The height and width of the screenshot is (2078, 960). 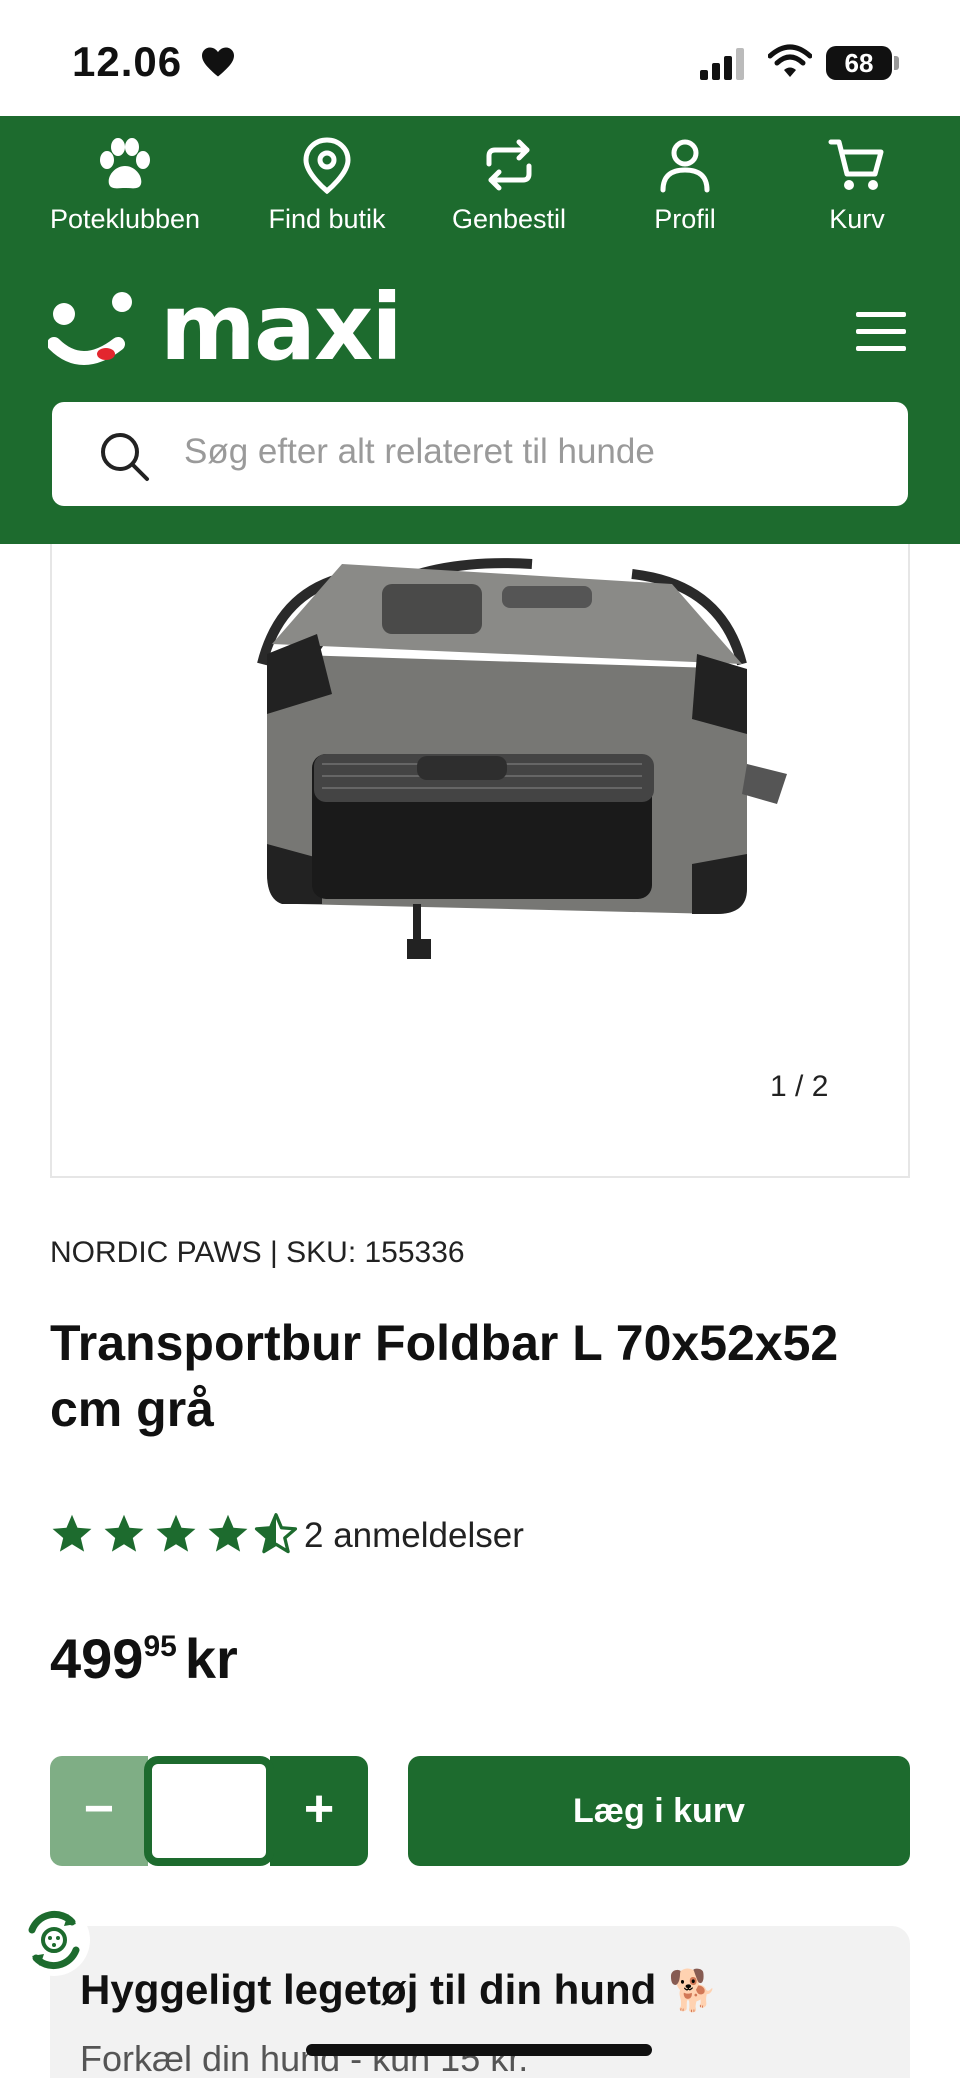 What do you see at coordinates (319, 1811) in the screenshot?
I see `quantity-increase-button: +` at bounding box center [319, 1811].